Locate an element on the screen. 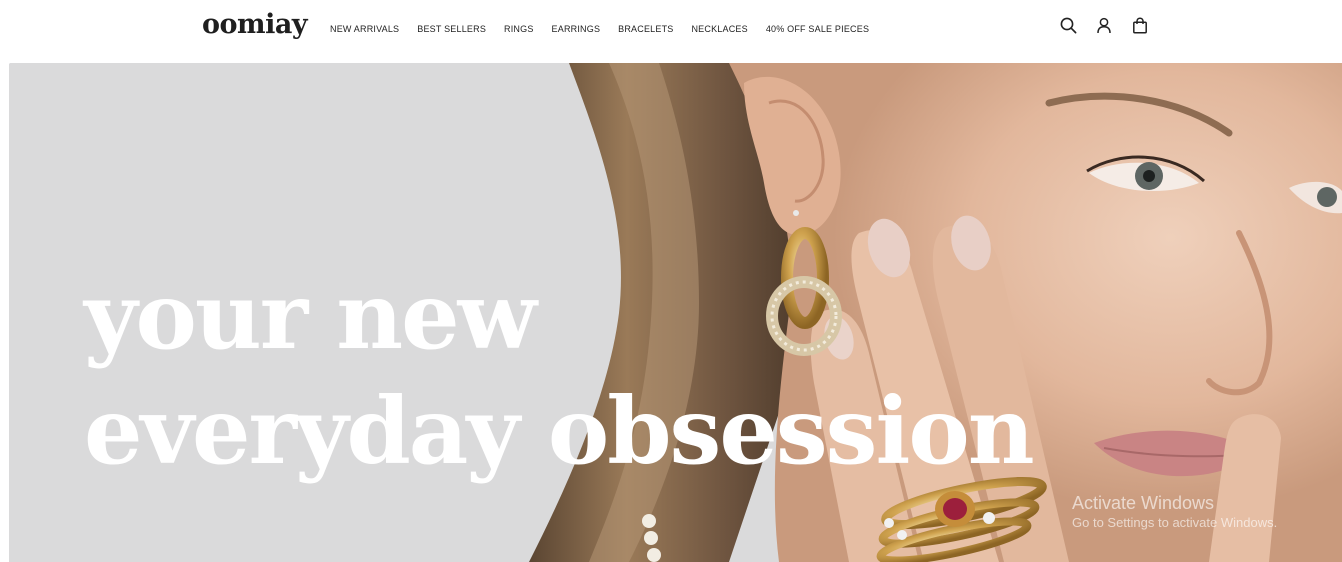 The height and width of the screenshot is (562, 1342). watermark-title: Activate Windows is located at coordinates (1143, 503).